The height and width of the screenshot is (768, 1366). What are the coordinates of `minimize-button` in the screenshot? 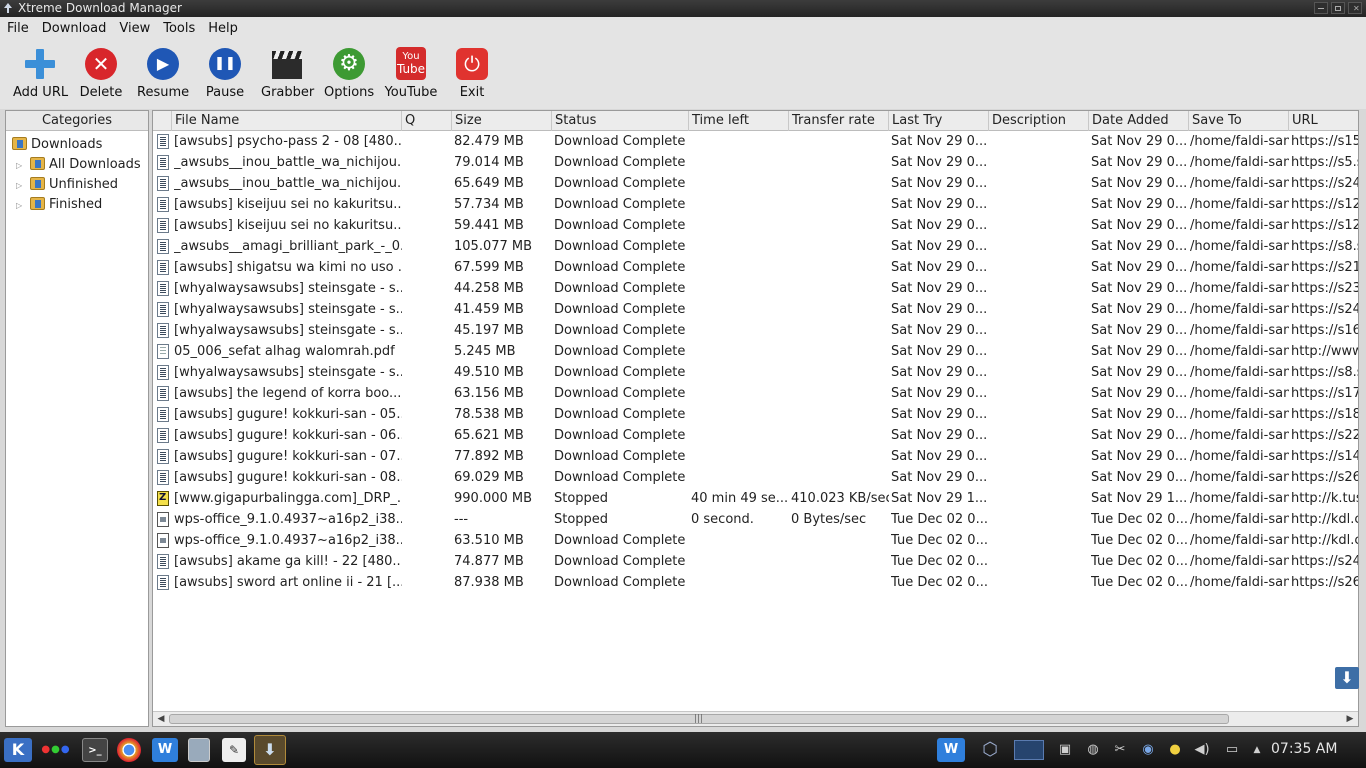 It's located at (1321, 8).